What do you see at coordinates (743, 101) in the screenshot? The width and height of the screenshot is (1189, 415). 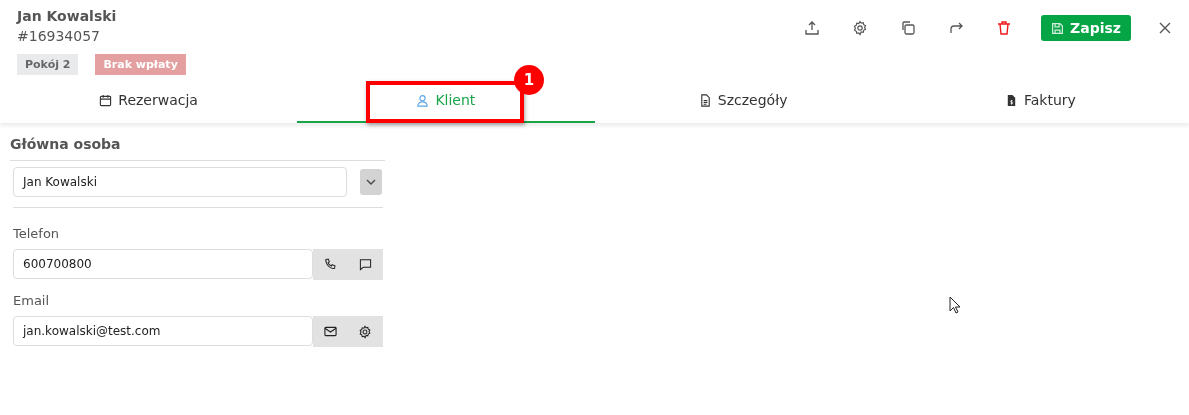 I see `tab: Szczegóły` at bounding box center [743, 101].